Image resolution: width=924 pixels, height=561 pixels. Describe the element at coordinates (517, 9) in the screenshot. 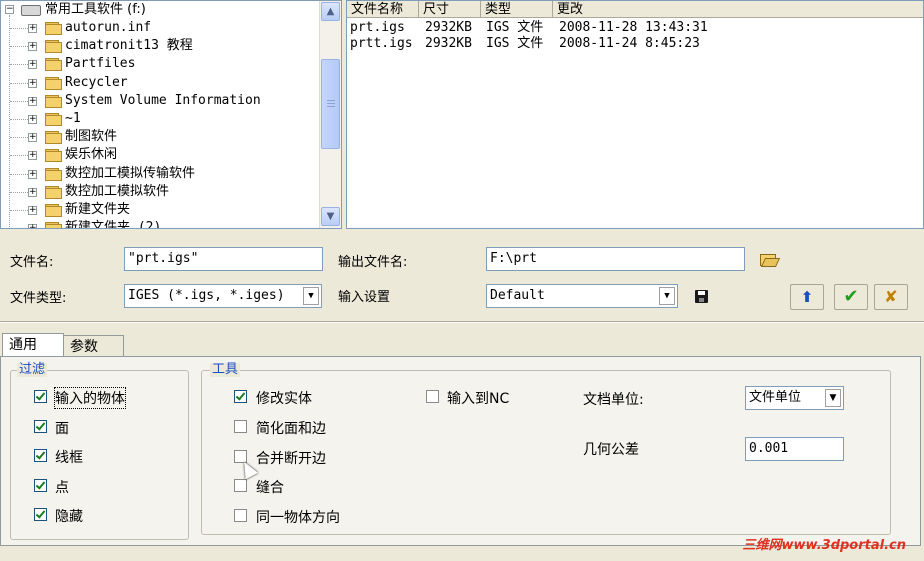

I see `column-header-type: 类型` at that location.